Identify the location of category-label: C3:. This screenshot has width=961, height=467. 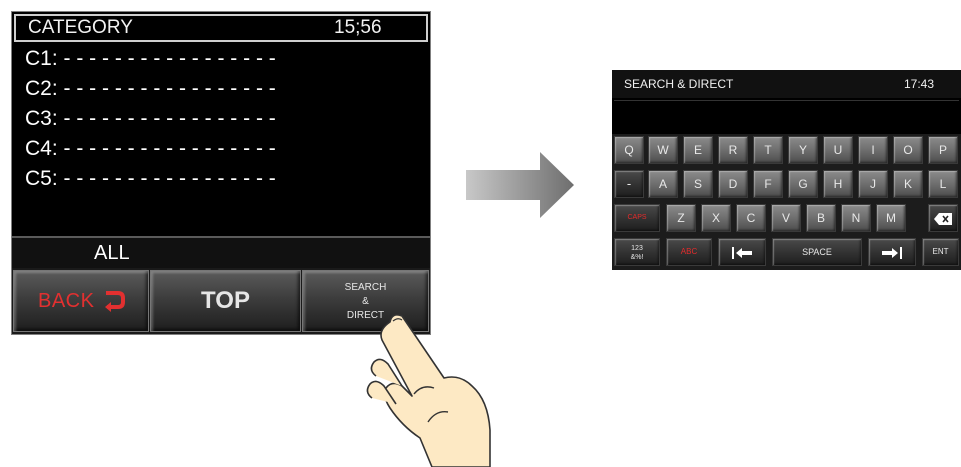
(41, 118).